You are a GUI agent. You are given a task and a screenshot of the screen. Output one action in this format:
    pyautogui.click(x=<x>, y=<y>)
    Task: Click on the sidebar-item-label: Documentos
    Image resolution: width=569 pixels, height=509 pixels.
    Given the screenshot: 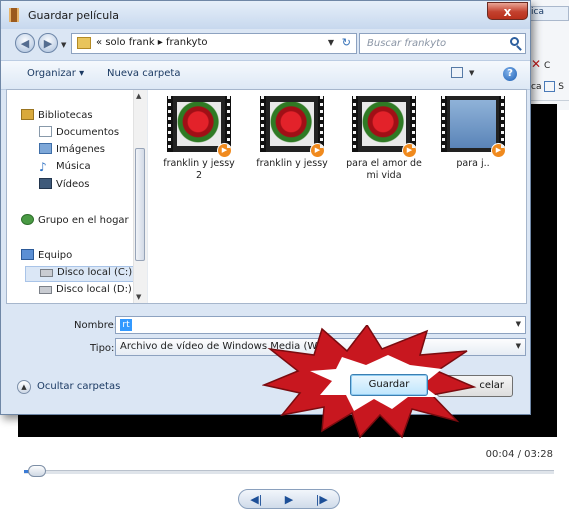 What is the action you would take?
    pyautogui.click(x=88, y=132)
    